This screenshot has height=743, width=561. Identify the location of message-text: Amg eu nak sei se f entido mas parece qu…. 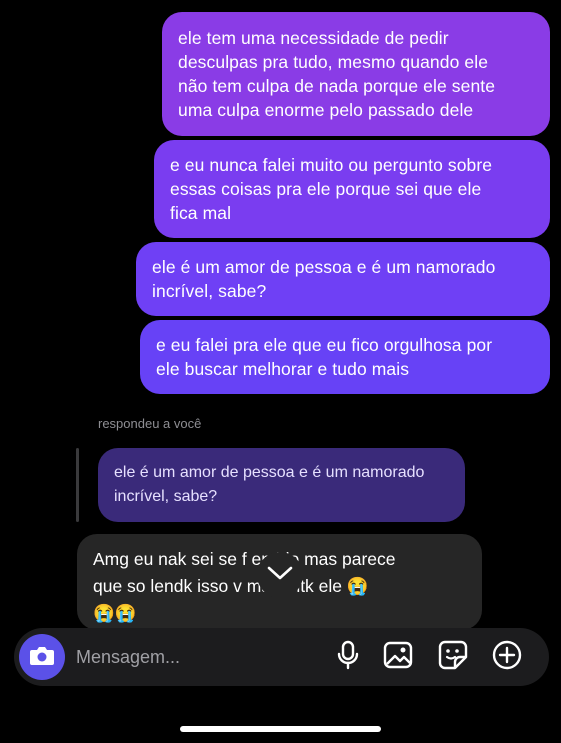
(244, 586).